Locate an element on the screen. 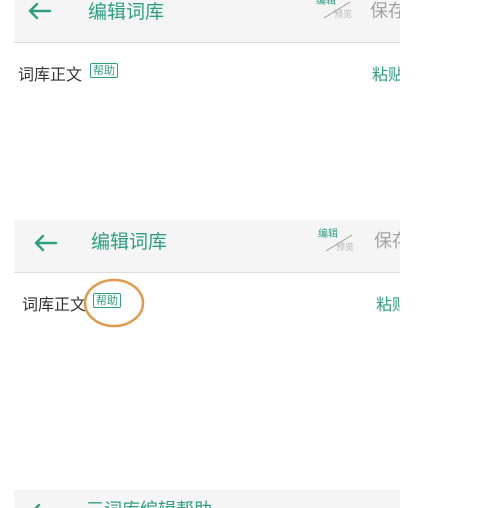 This screenshot has width=504, height=508. dictionary-help-screen-3: 三词库编辑帮助 is located at coordinates (207, 499).